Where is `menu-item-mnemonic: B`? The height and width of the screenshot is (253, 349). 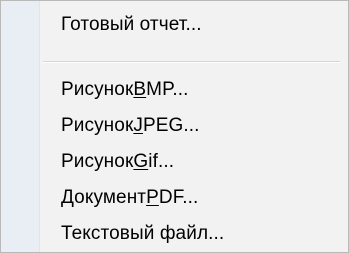 menu-item-mnemonic: B is located at coordinates (140, 89).